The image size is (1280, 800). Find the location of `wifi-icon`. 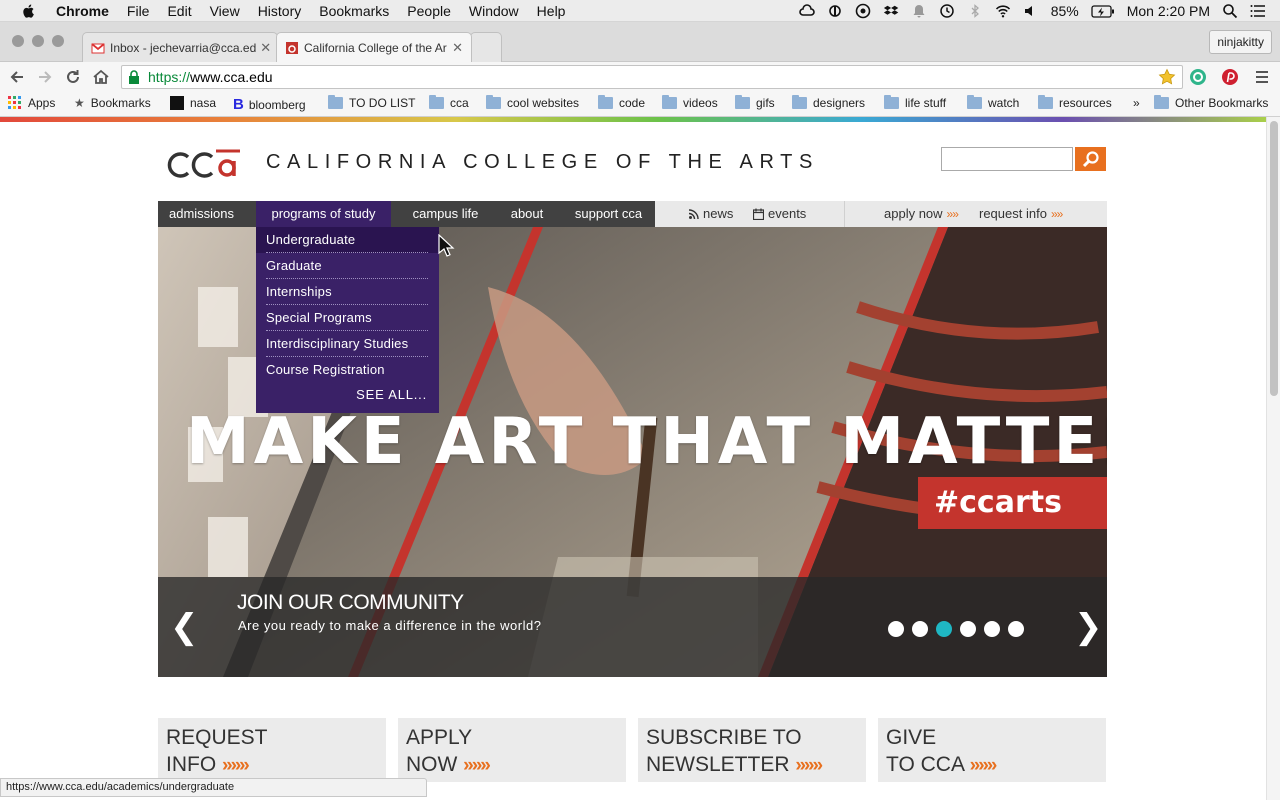

wifi-icon is located at coordinates (1003, 11).